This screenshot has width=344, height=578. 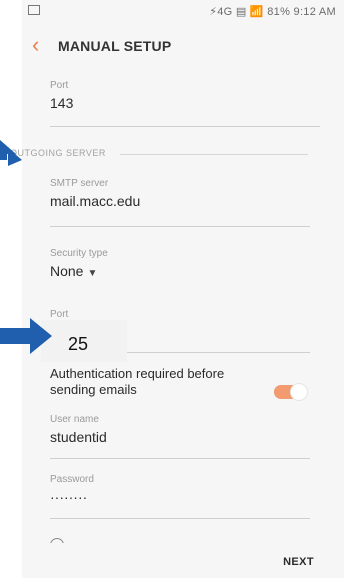 I want to click on user-name-field: User name studentid, so click(x=185, y=436).